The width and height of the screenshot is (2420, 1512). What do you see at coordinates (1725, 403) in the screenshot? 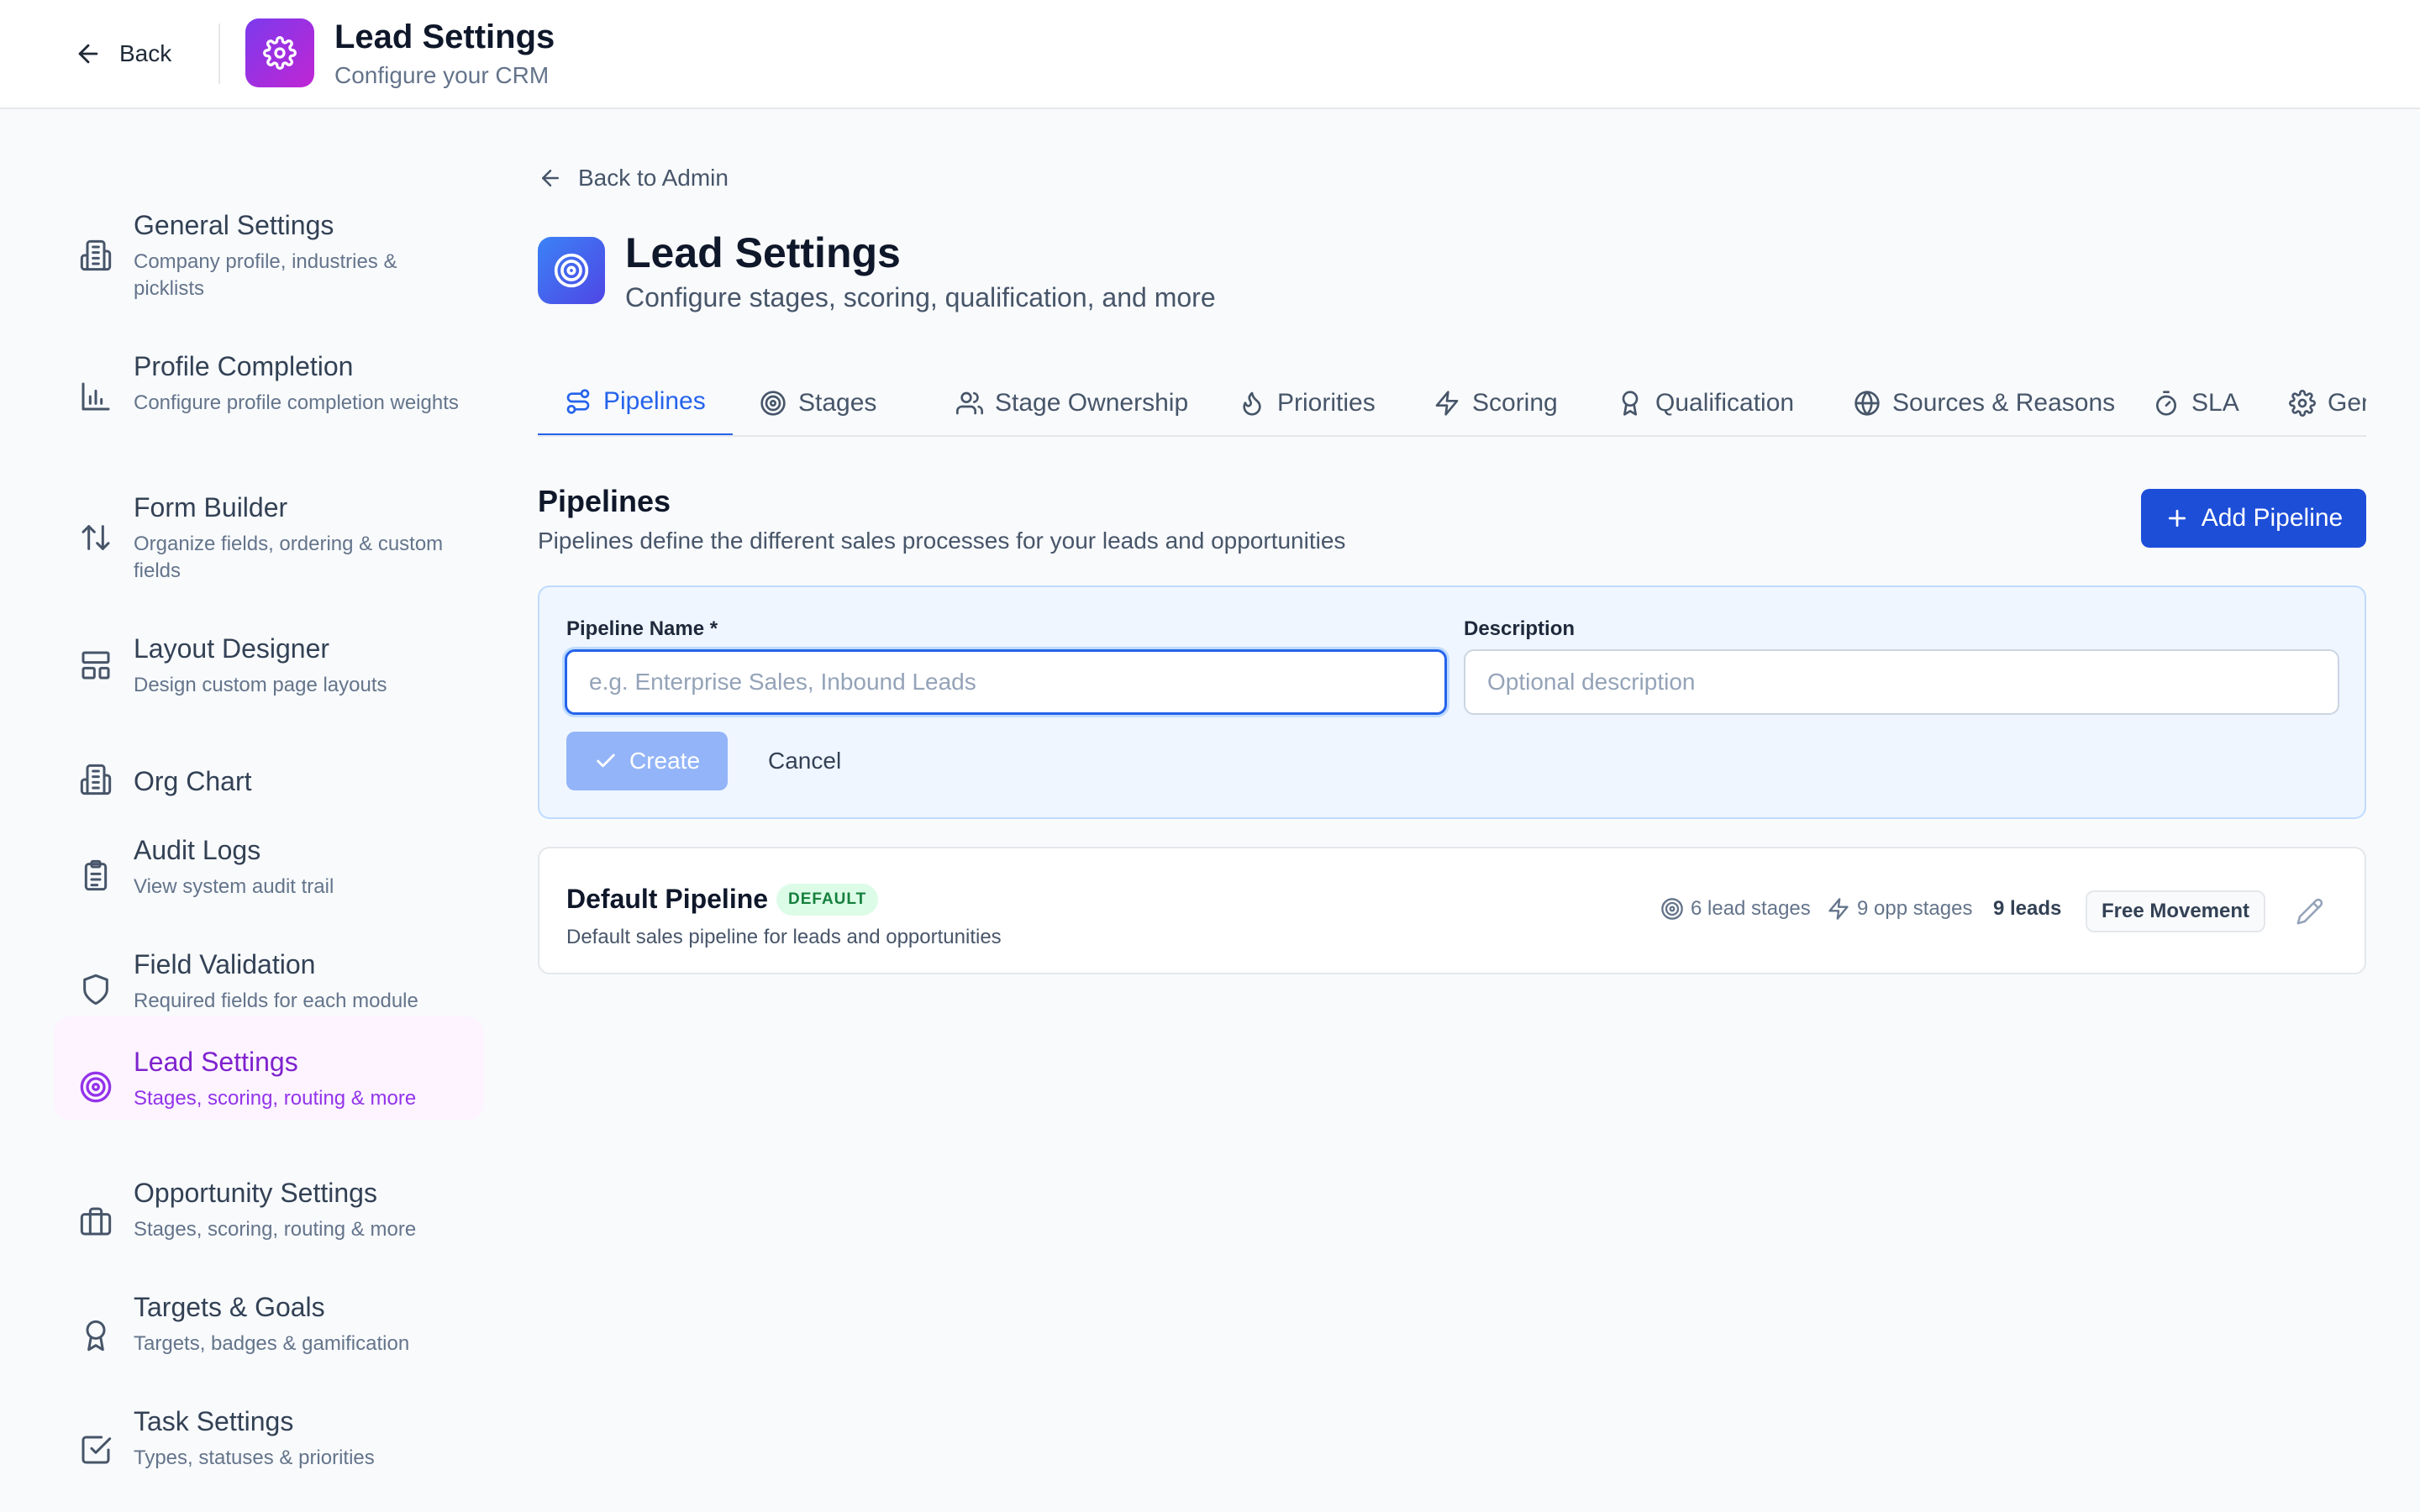
I see `tab-label: Qualification` at bounding box center [1725, 403].